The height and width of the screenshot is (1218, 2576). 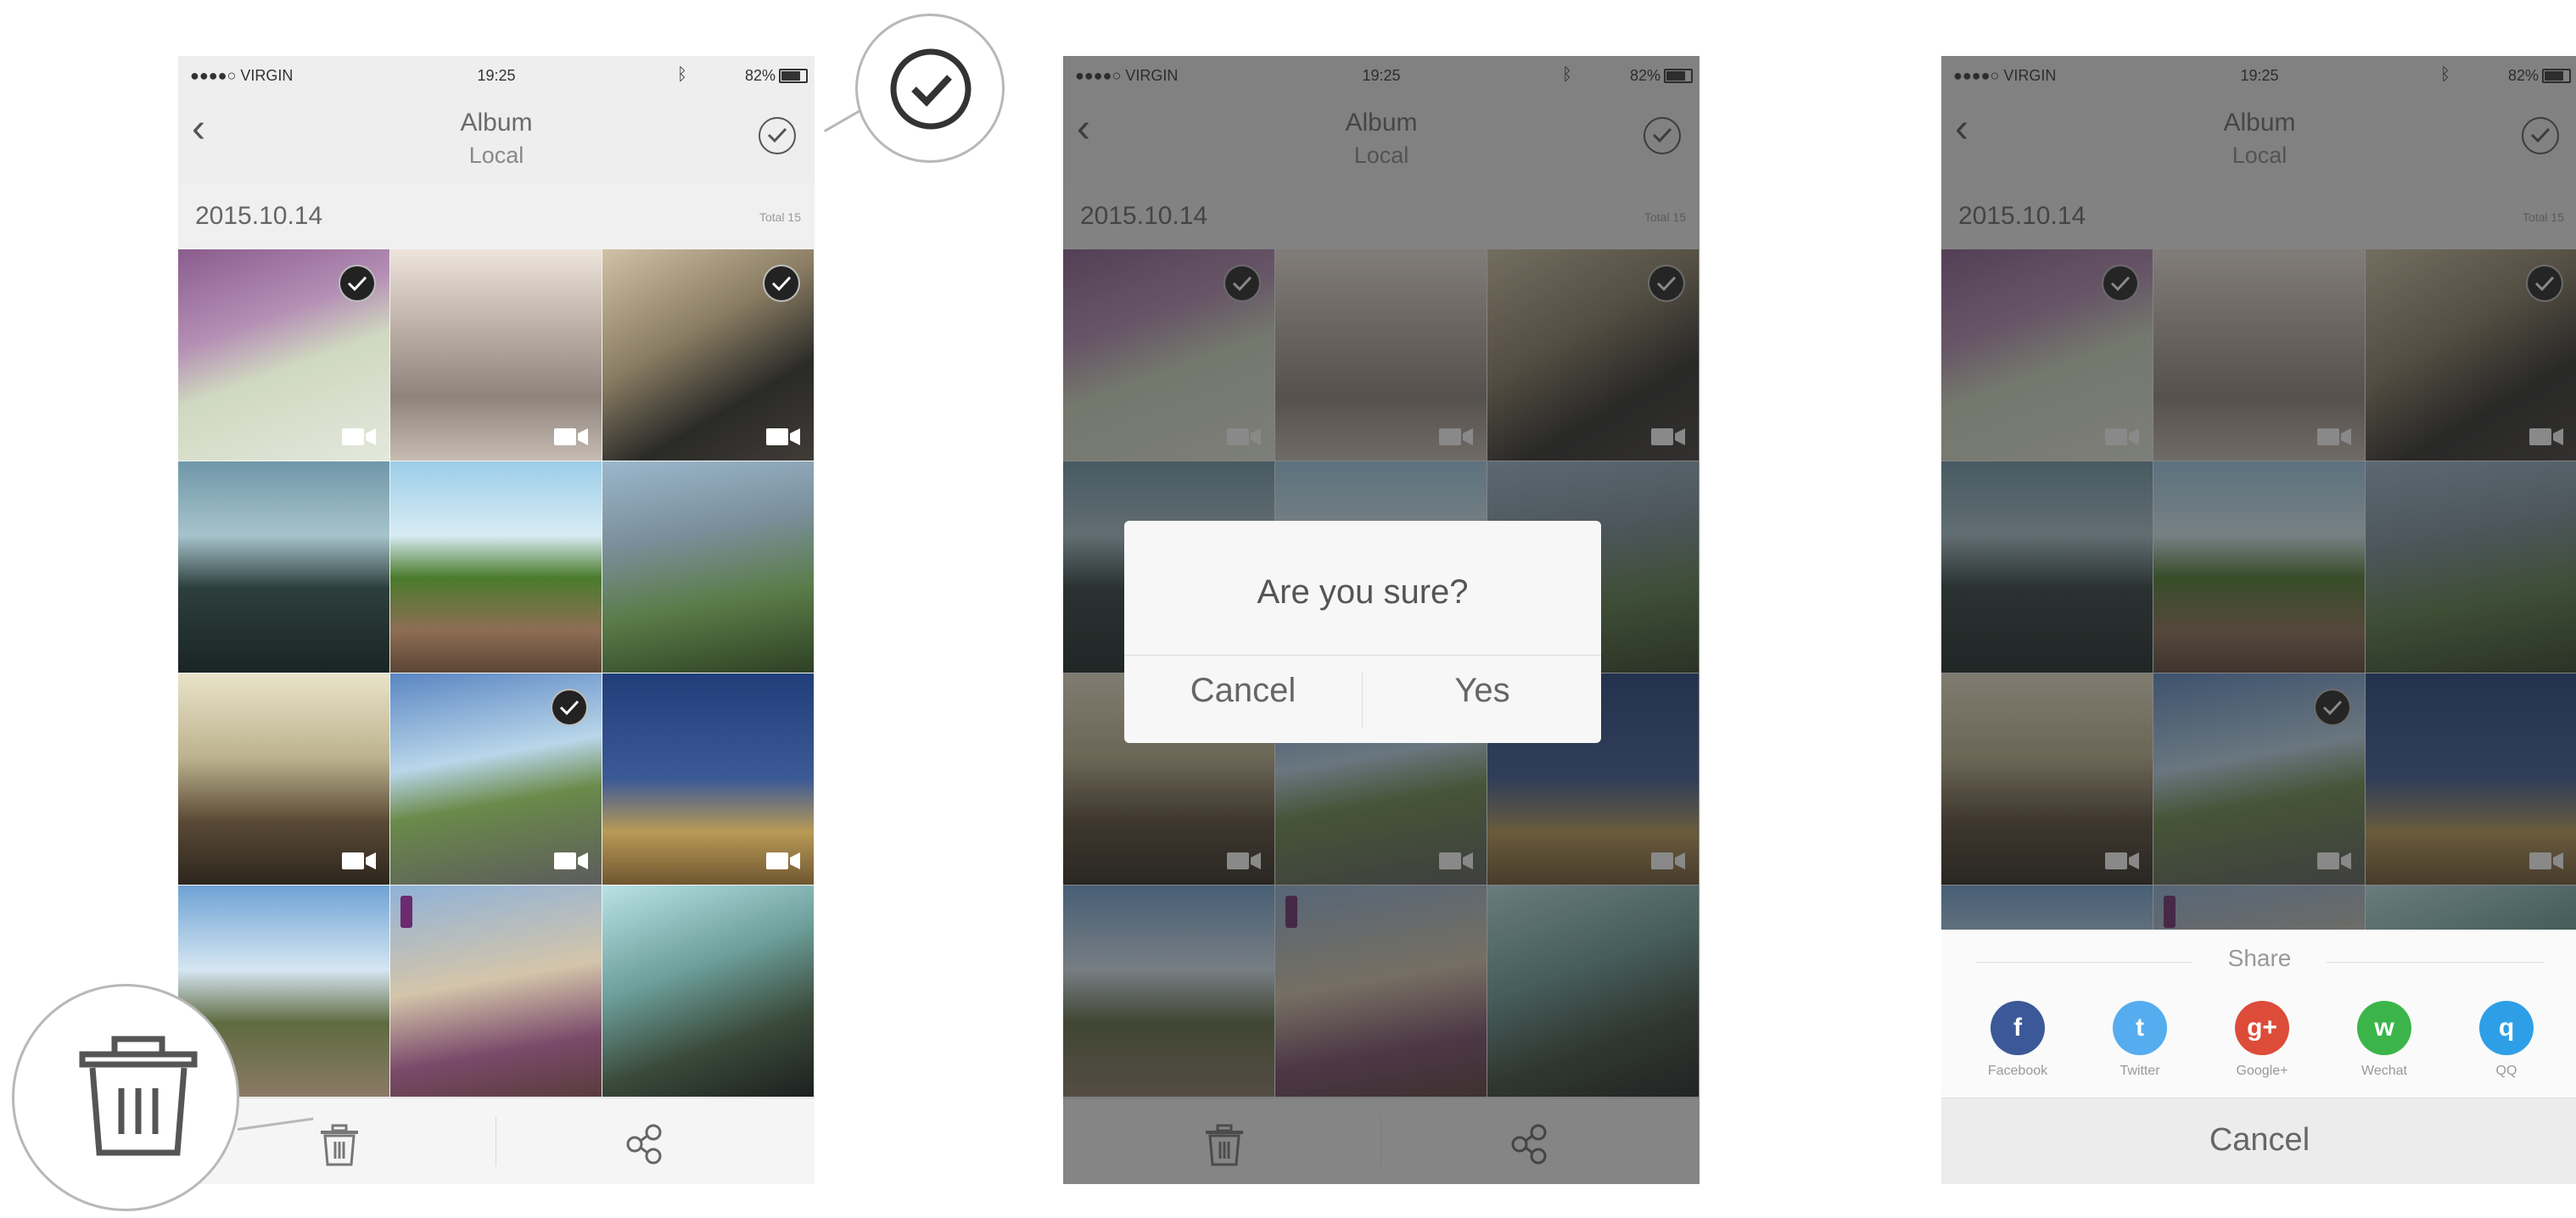 I want to click on twitter-icon: t, so click(x=2140, y=1028).